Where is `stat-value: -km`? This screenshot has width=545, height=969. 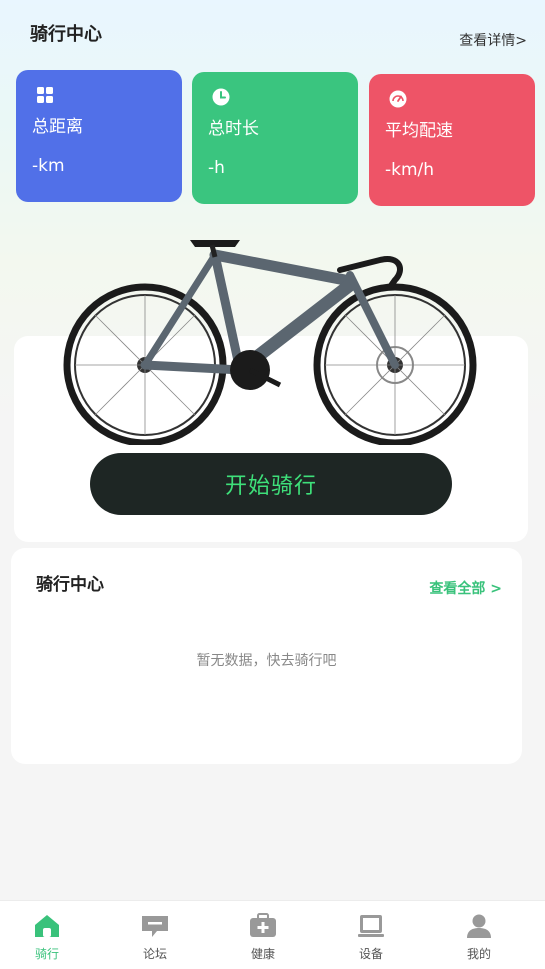 stat-value: -km is located at coordinates (48, 166).